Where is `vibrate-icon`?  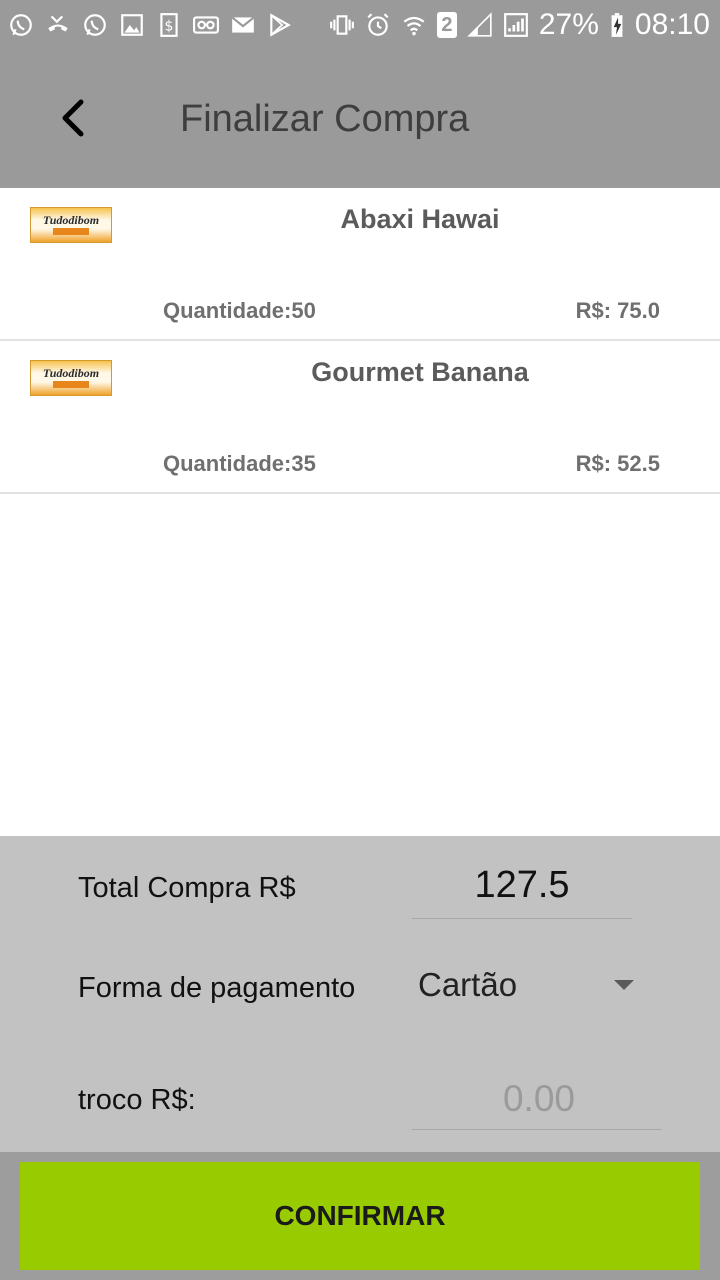
vibrate-icon is located at coordinates (342, 25).